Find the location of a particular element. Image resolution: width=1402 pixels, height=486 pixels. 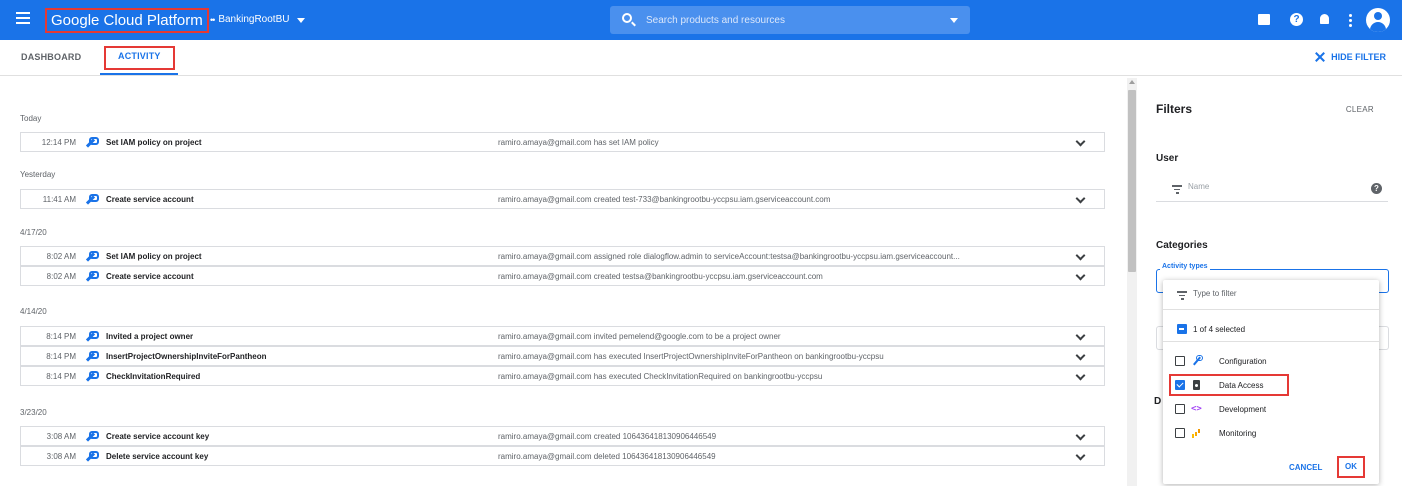

code-icon: <> is located at coordinates (1196, 409).